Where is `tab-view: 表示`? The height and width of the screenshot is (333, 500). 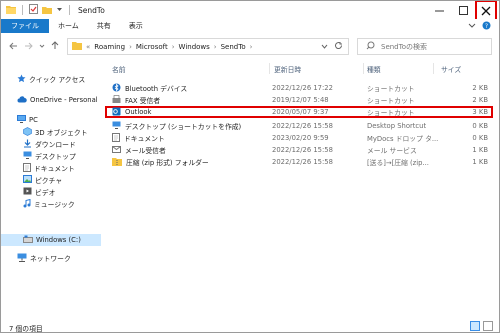
tab-view: 表示 is located at coordinates (136, 26).